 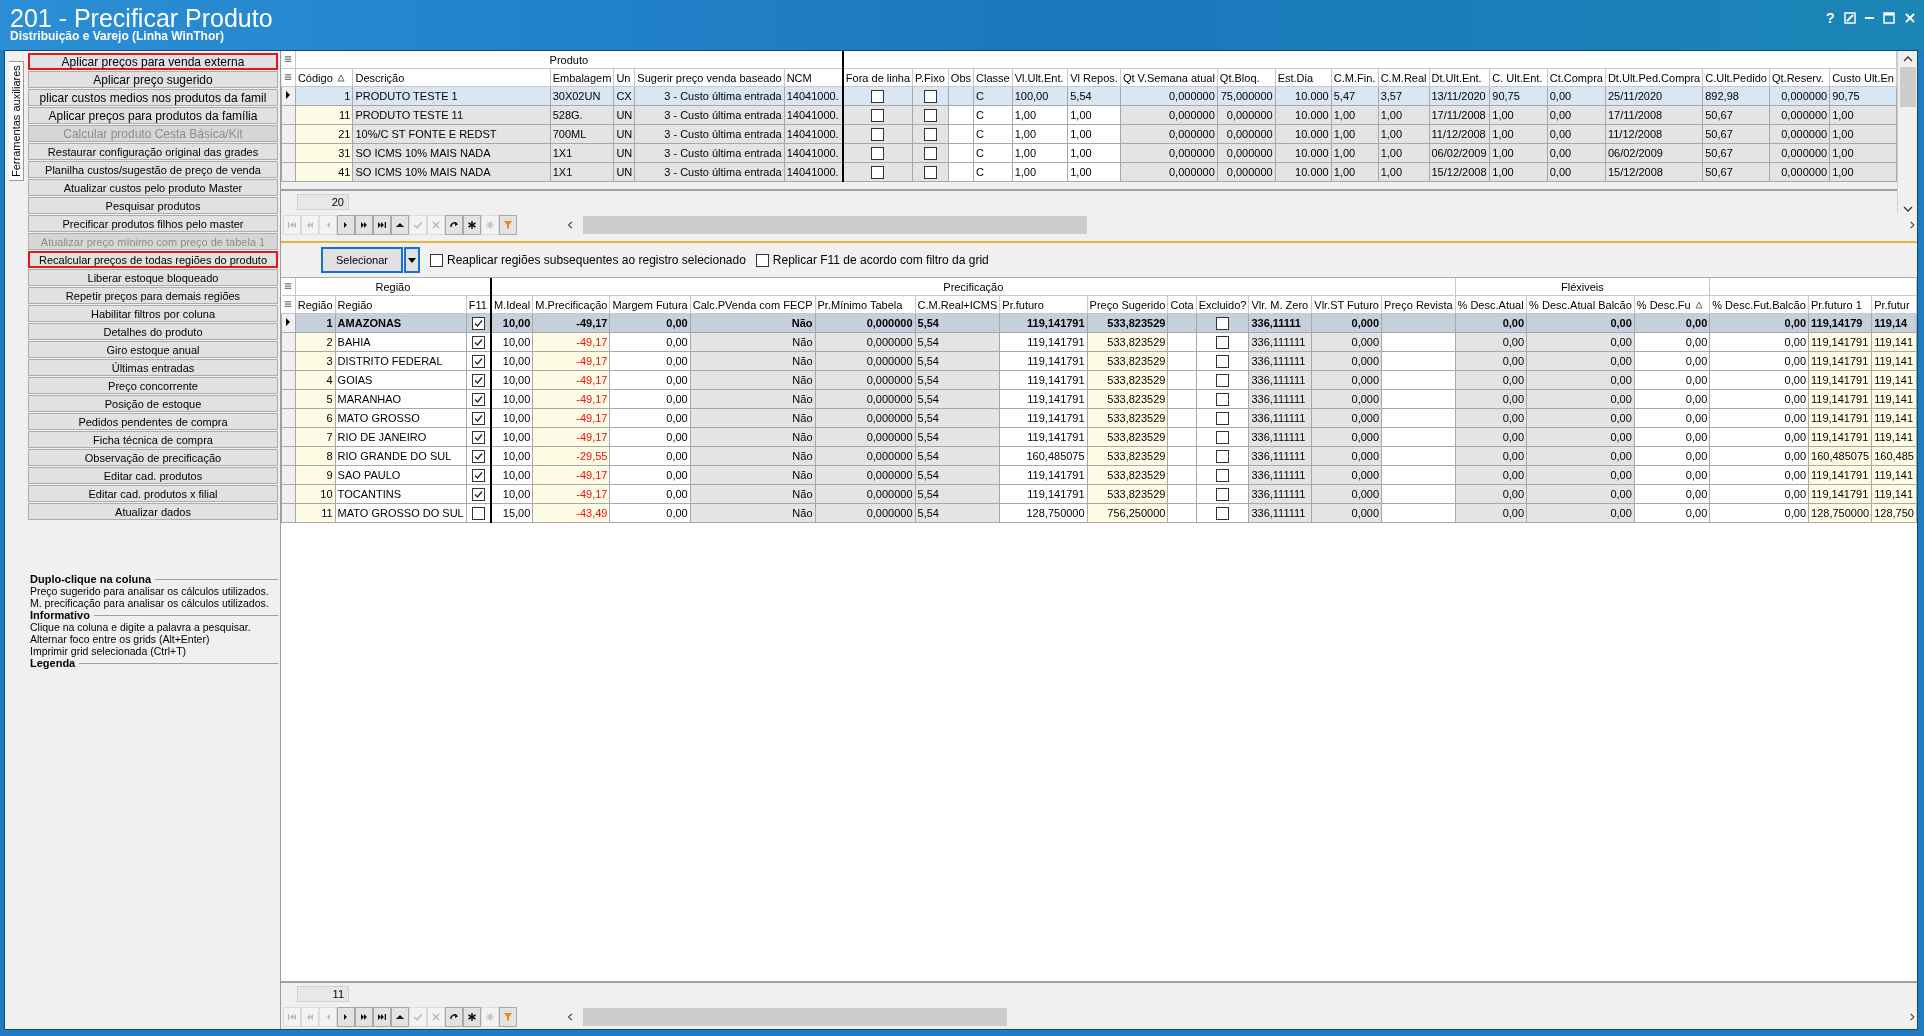 What do you see at coordinates (150, 603) in the screenshot?
I see `help-text: M. precificação para analisar os cálculos utilizados.` at bounding box center [150, 603].